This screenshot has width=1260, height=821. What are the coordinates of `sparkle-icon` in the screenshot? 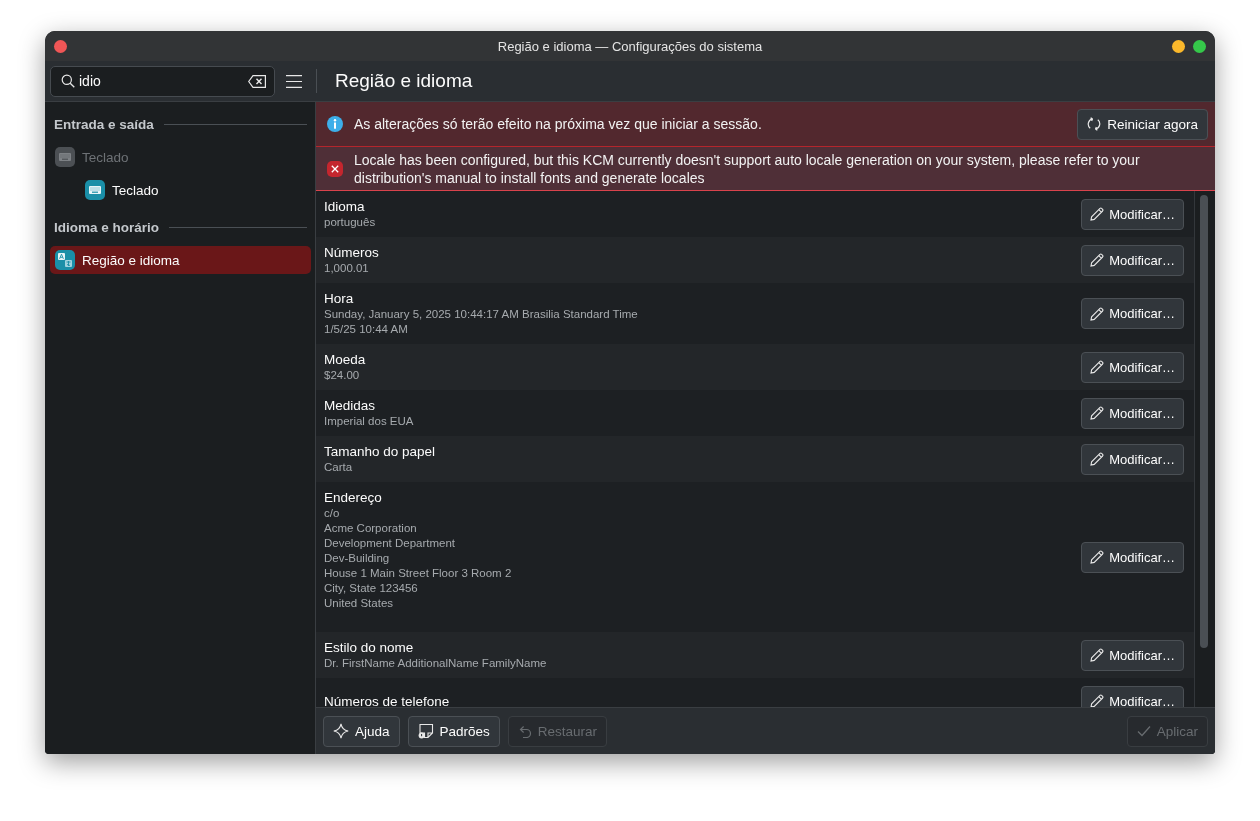 It's located at (341, 731).